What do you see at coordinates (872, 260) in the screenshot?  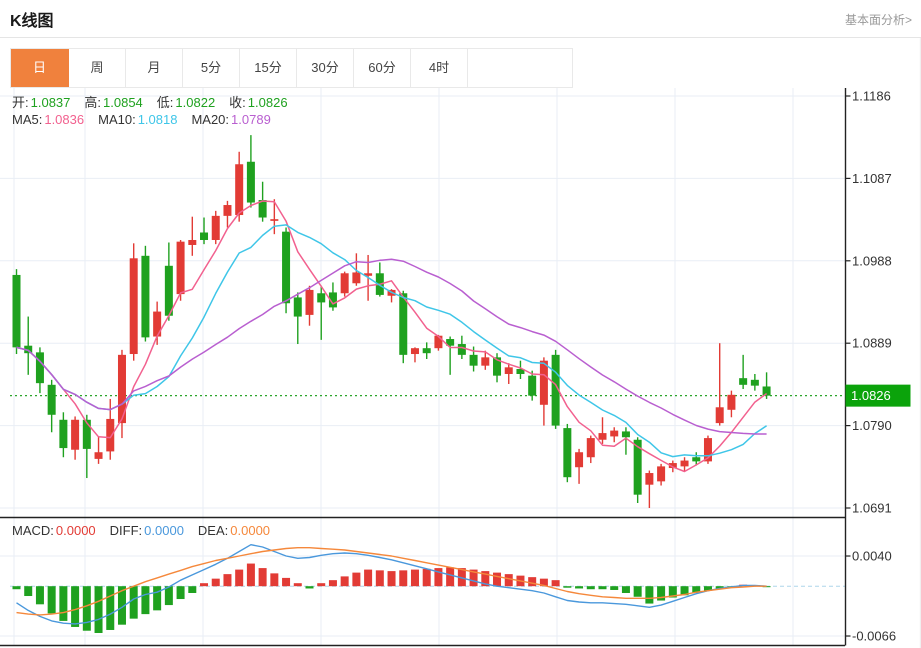 I see `y-axis-label: 1.0988` at bounding box center [872, 260].